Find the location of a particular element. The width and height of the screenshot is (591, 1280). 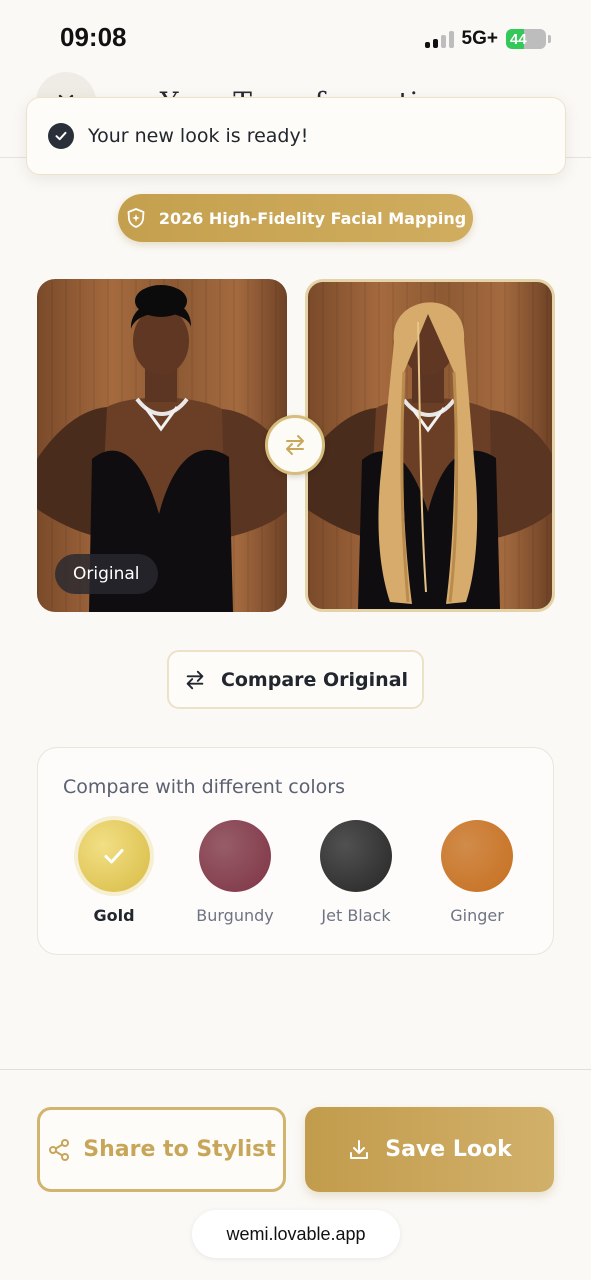

battery-tip is located at coordinates (549, 39).